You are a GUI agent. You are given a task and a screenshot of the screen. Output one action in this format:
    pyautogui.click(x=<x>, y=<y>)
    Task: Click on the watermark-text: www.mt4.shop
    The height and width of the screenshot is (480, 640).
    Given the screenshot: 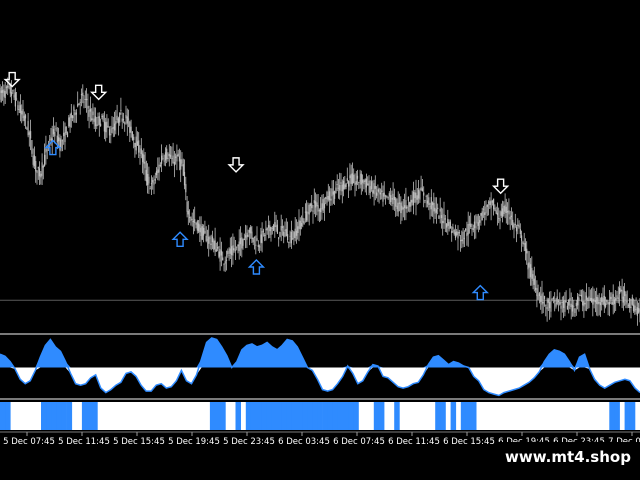 What is the action you would take?
    pyautogui.click(x=568, y=457)
    